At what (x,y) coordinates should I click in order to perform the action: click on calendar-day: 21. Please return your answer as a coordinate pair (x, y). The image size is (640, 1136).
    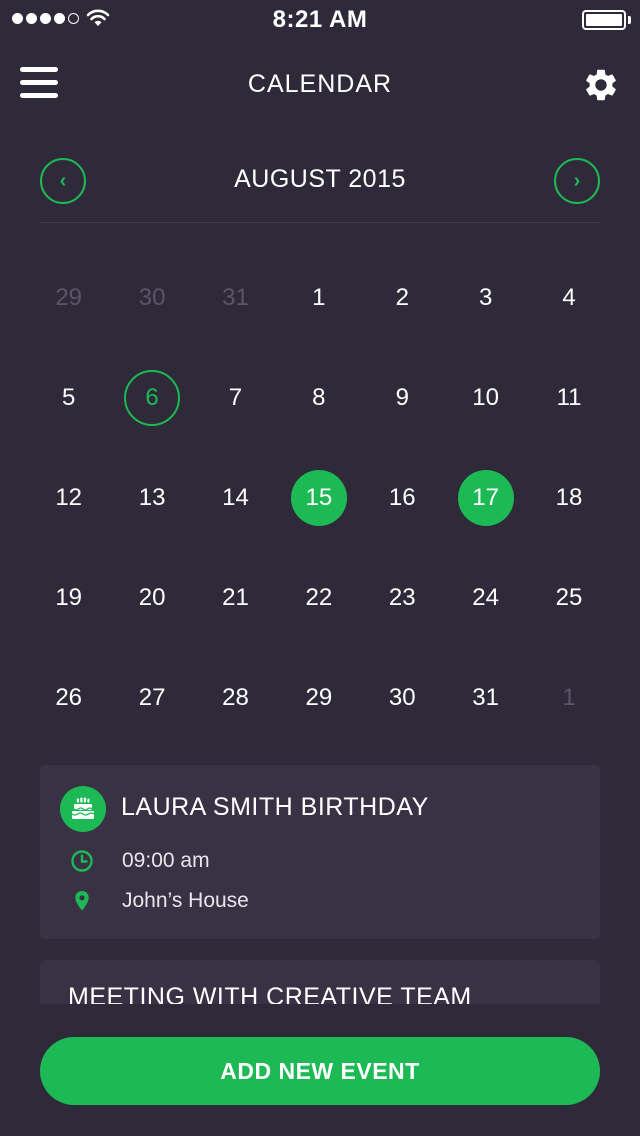
    Looking at the image, I should click on (235, 598).